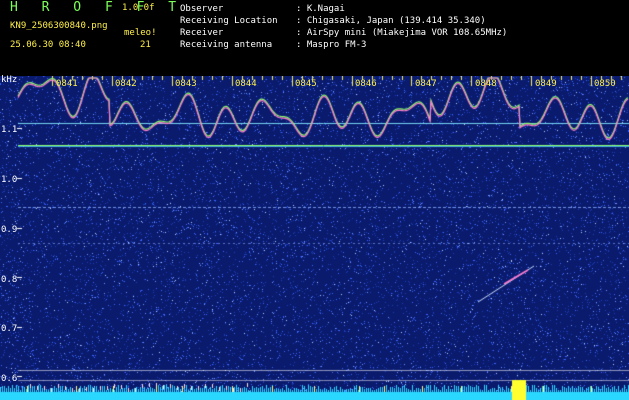 Image resolution: width=629 pixels, height=400 pixels. I want to click on y-axis-unit: kHz, so click(9, 80).